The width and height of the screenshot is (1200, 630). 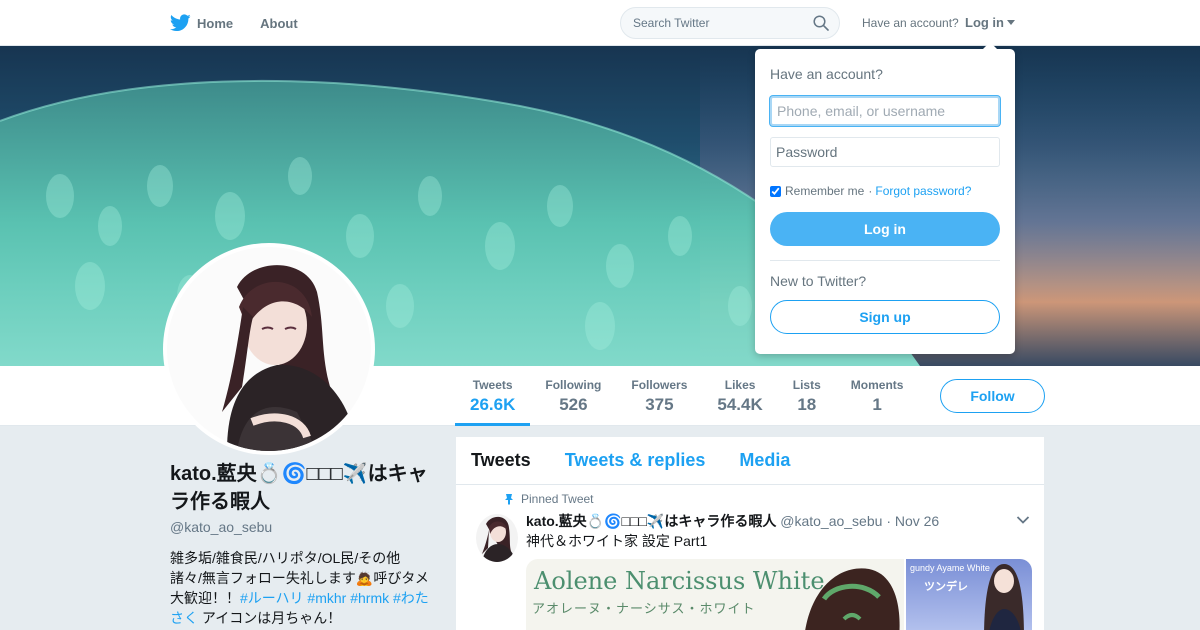 What do you see at coordinates (877, 385) in the screenshot?
I see `stat-label: Moments` at bounding box center [877, 385].